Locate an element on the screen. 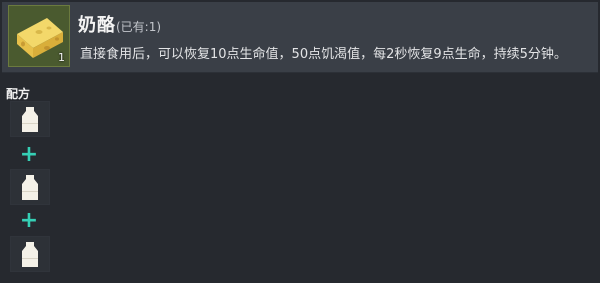 The height and width of the screenshot is (283, 600). item-slot: 1 is located at coordinates (39, 36).